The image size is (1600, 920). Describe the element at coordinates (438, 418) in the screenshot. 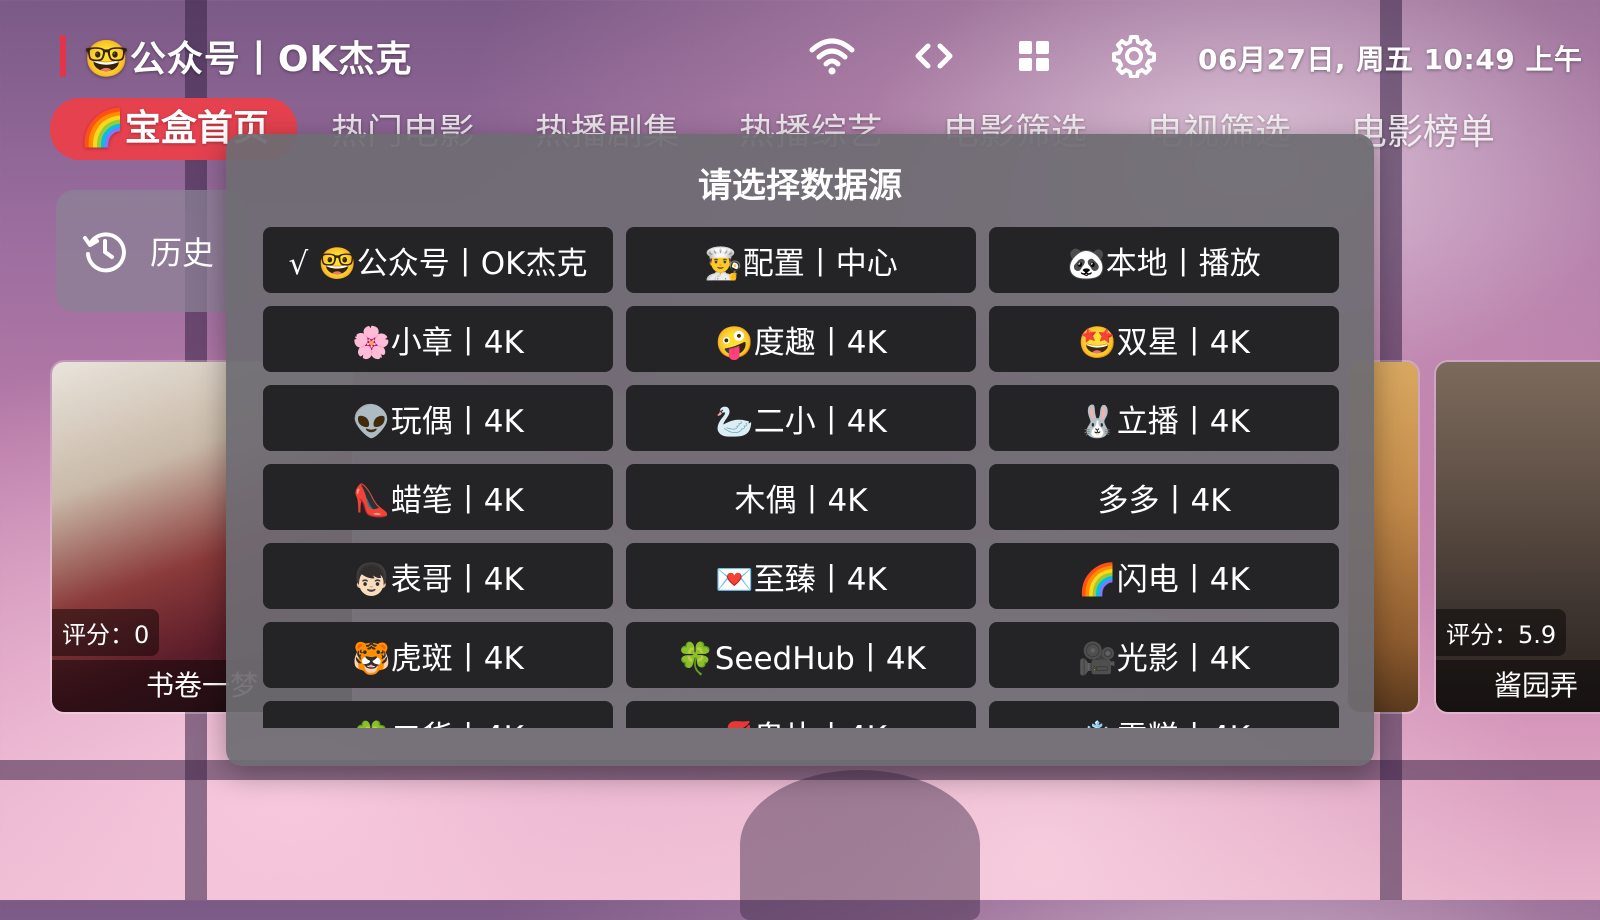

I see `source-item: 👽玩偶丨4K` at that location.